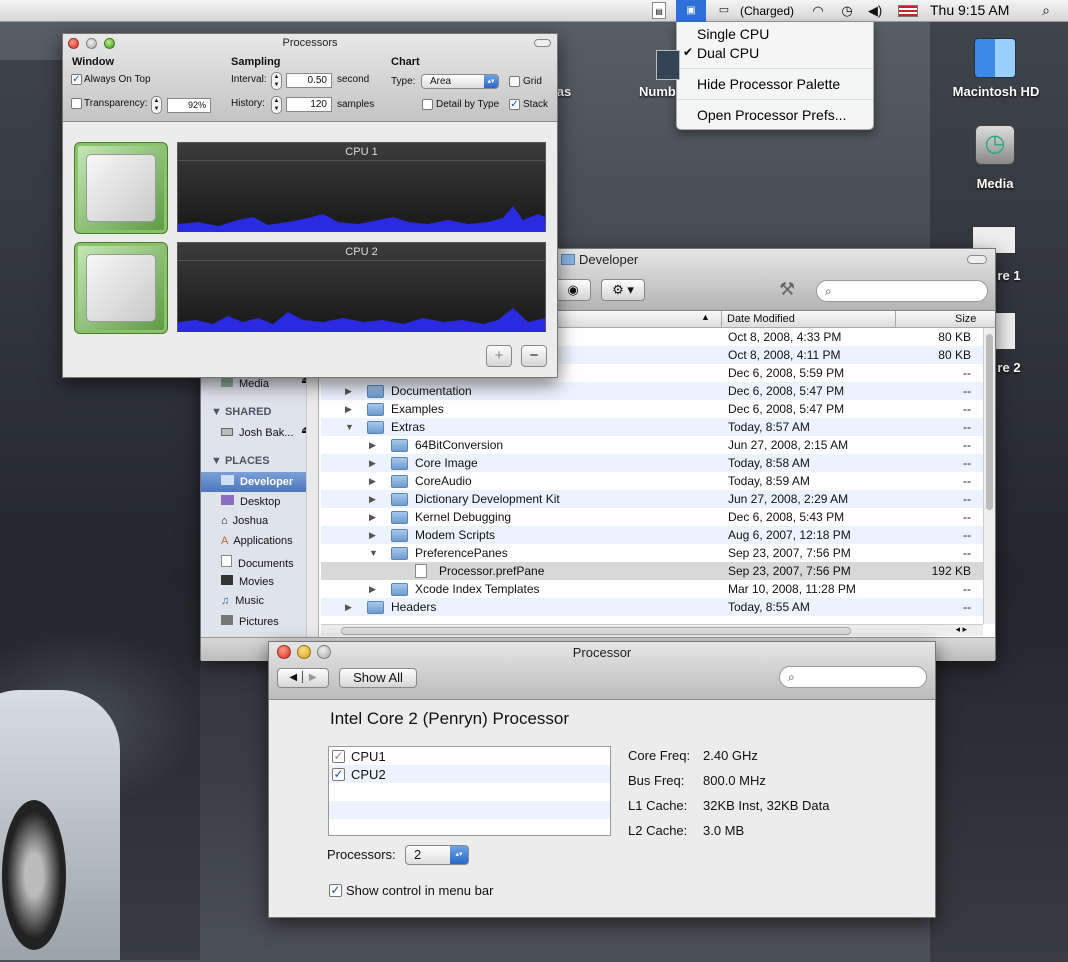 The width and height of the screenshot is (1068, 962). I want to click on spotlight-icon: ⌕, so click(1046, 10).